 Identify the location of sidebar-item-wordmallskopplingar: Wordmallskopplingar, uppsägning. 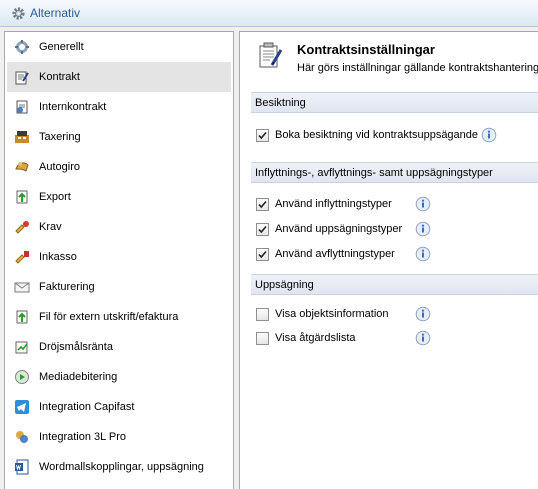
(119, 467).